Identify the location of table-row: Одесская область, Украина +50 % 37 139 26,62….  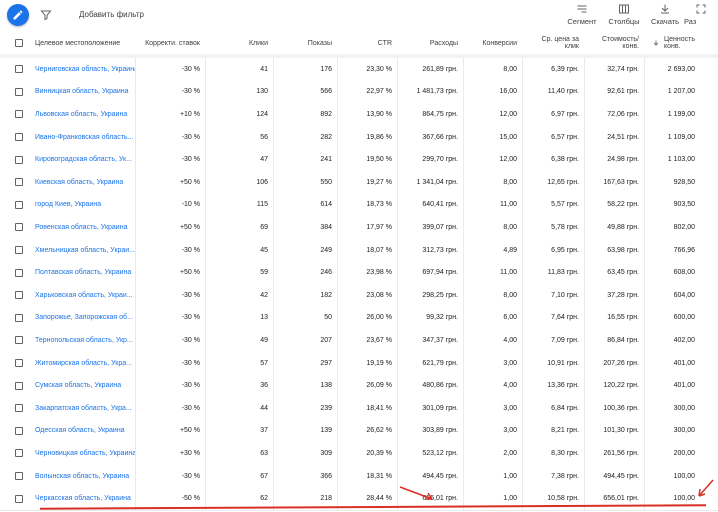
(359, 431).